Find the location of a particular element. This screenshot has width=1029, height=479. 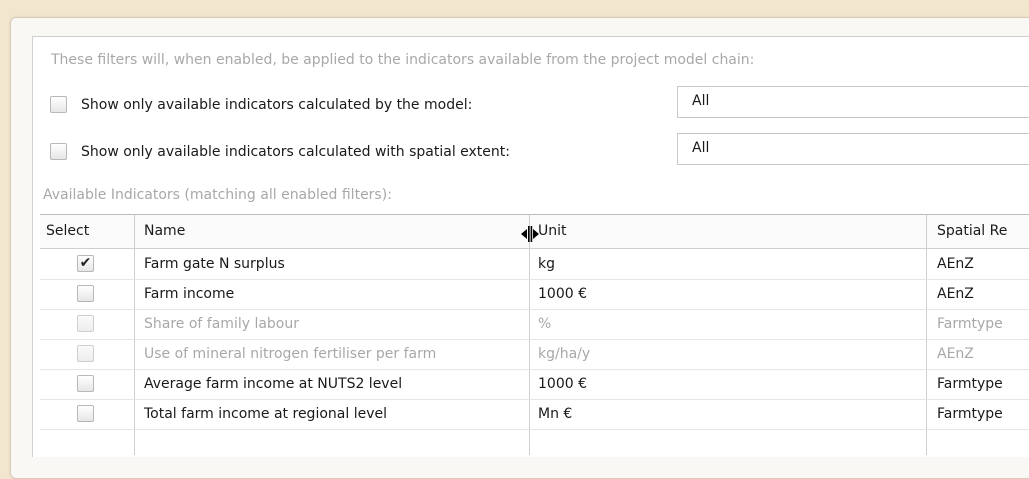

column-header-unit: Unit is located at coordinates (552, 231).